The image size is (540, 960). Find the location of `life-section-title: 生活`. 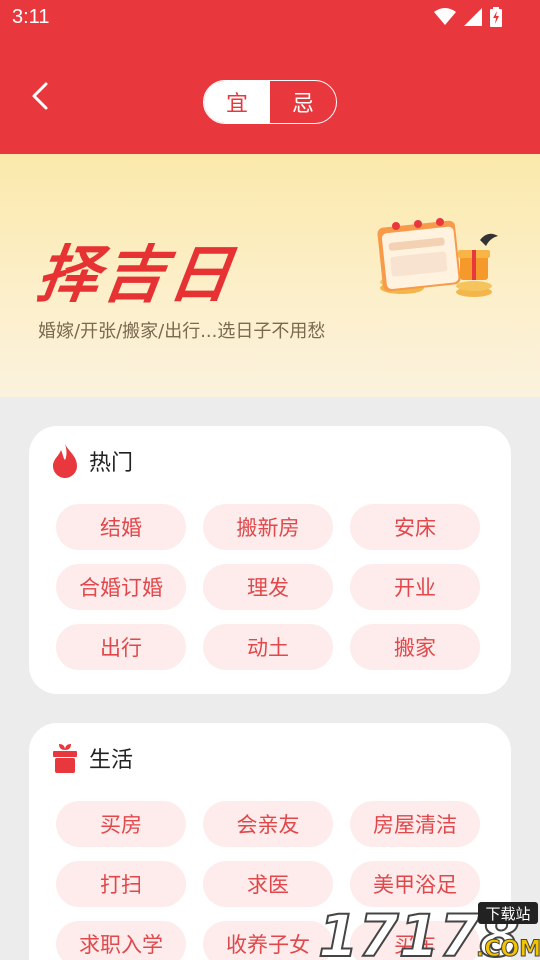

life-section-title: 生活 is located at coordinates (111, 760).